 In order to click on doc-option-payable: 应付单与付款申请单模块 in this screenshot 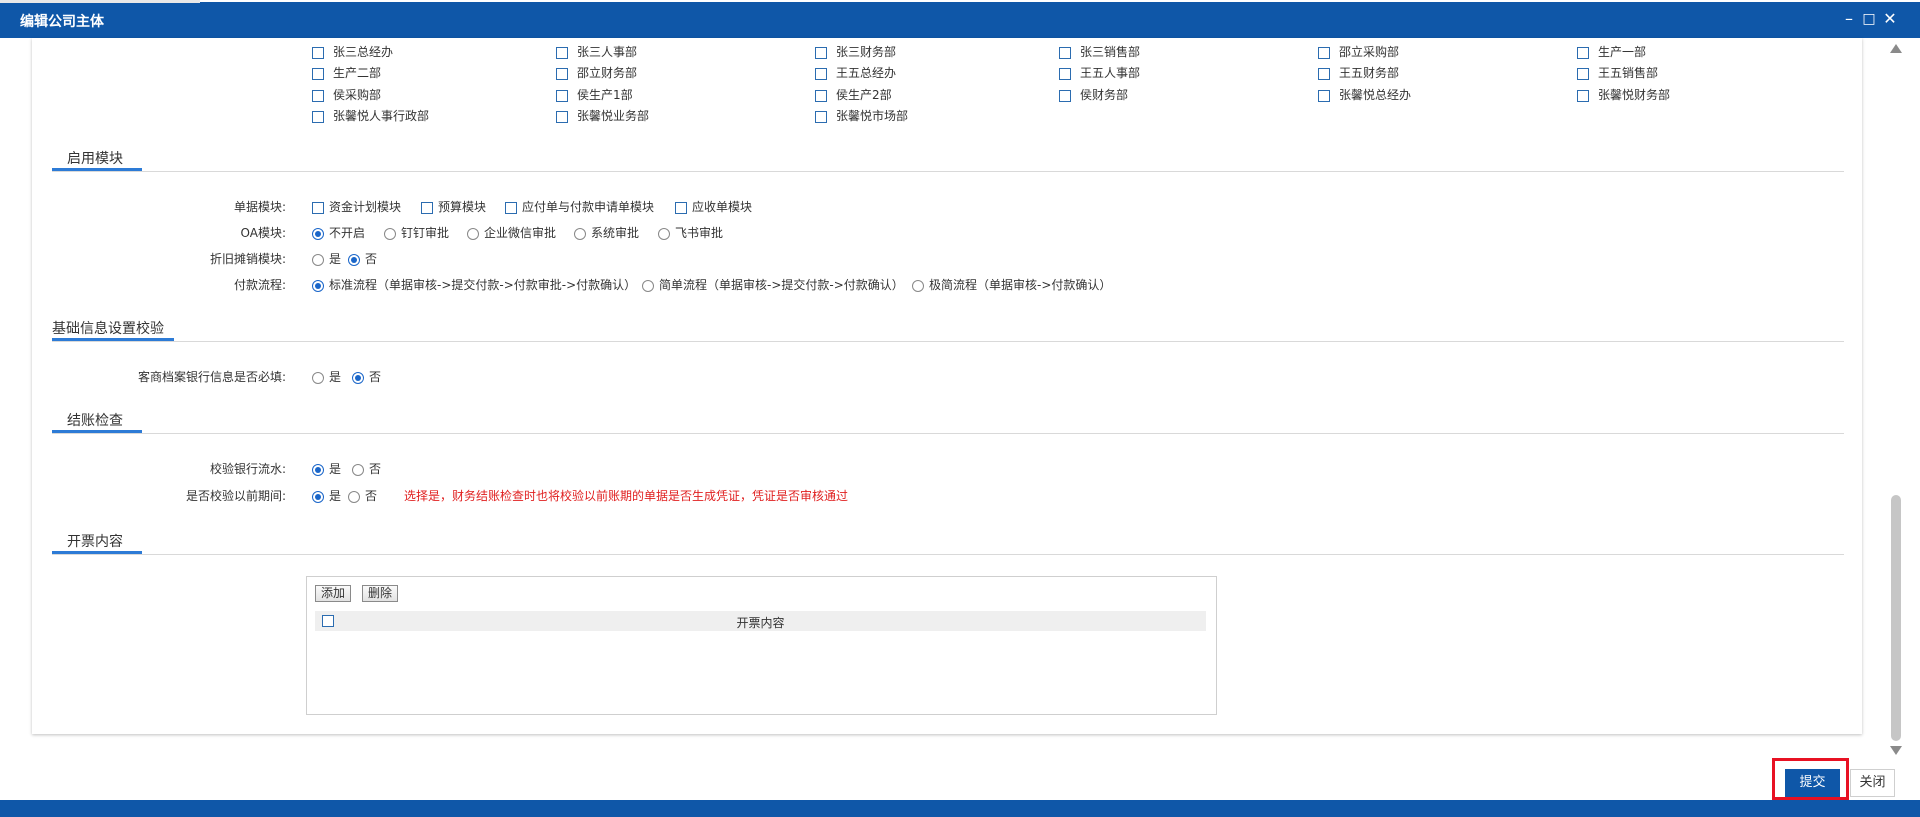, I will do `click(579, 206)`.